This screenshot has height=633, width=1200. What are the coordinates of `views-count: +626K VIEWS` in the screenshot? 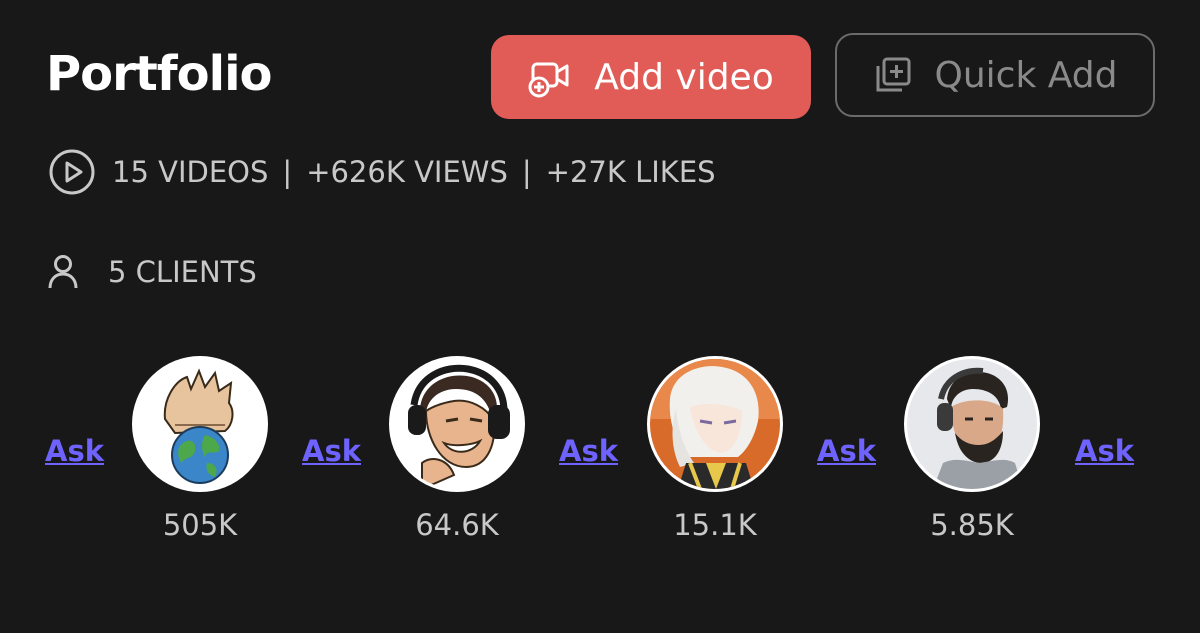 It's located at (407, 172).